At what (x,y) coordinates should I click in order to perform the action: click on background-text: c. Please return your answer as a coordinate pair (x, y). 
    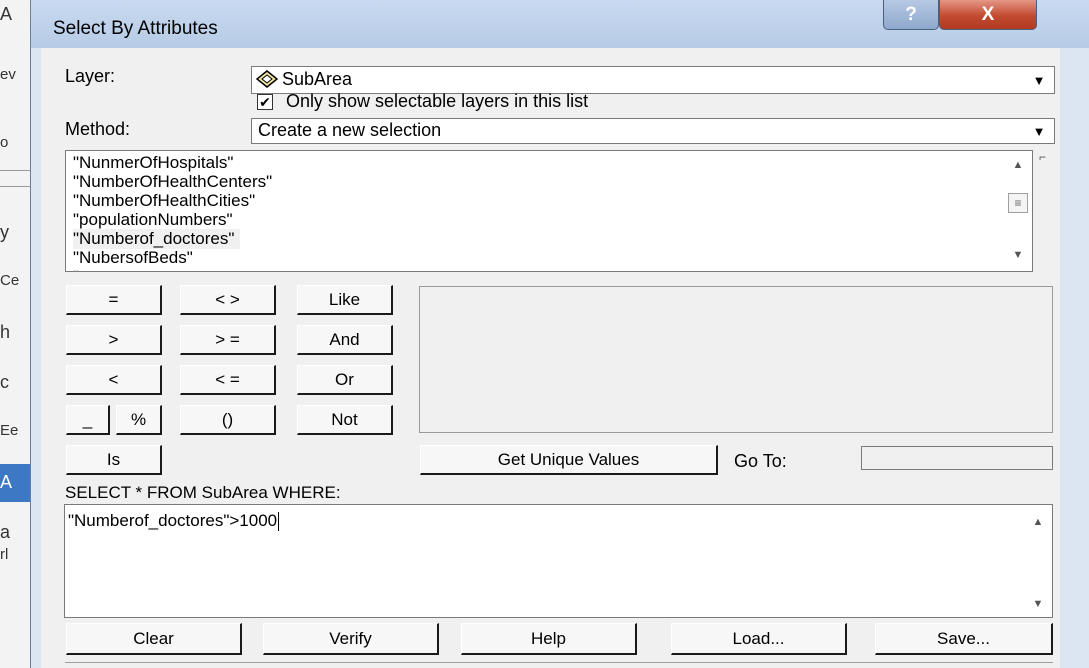
    Looking at the image, I should click on (4, 382).